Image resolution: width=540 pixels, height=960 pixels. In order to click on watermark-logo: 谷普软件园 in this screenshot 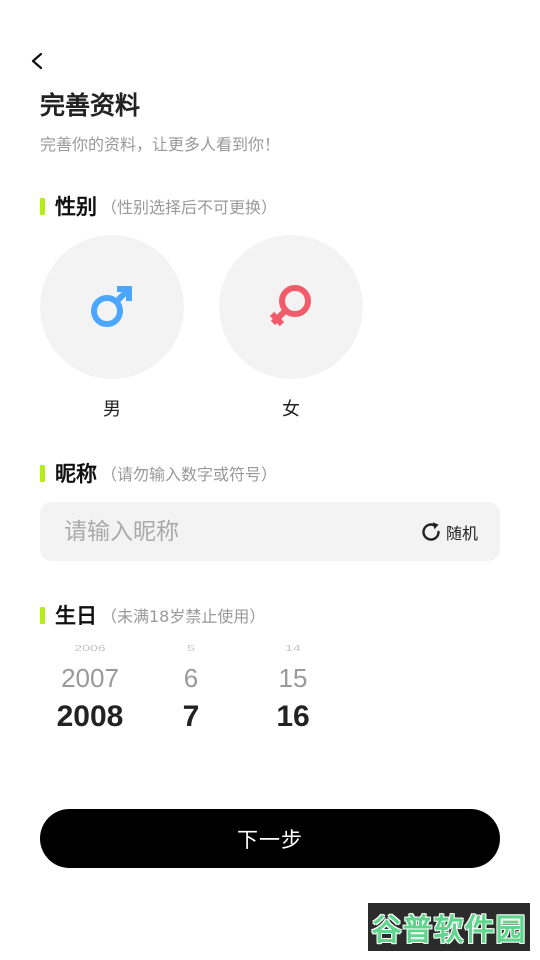, I will do `click(449, 927)`.